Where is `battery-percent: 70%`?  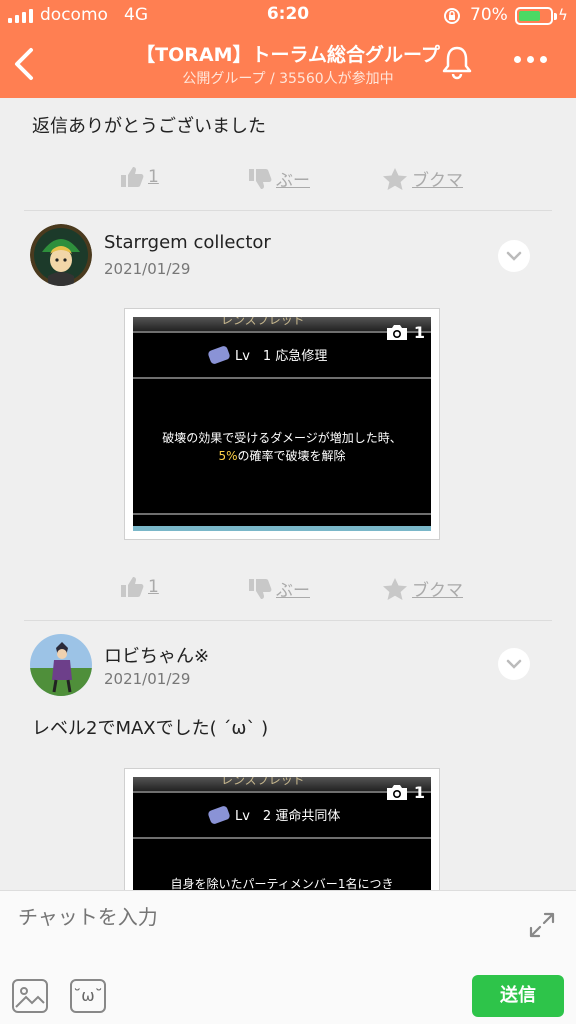
battery-percent: 70% is located at coordinates (489, 15).